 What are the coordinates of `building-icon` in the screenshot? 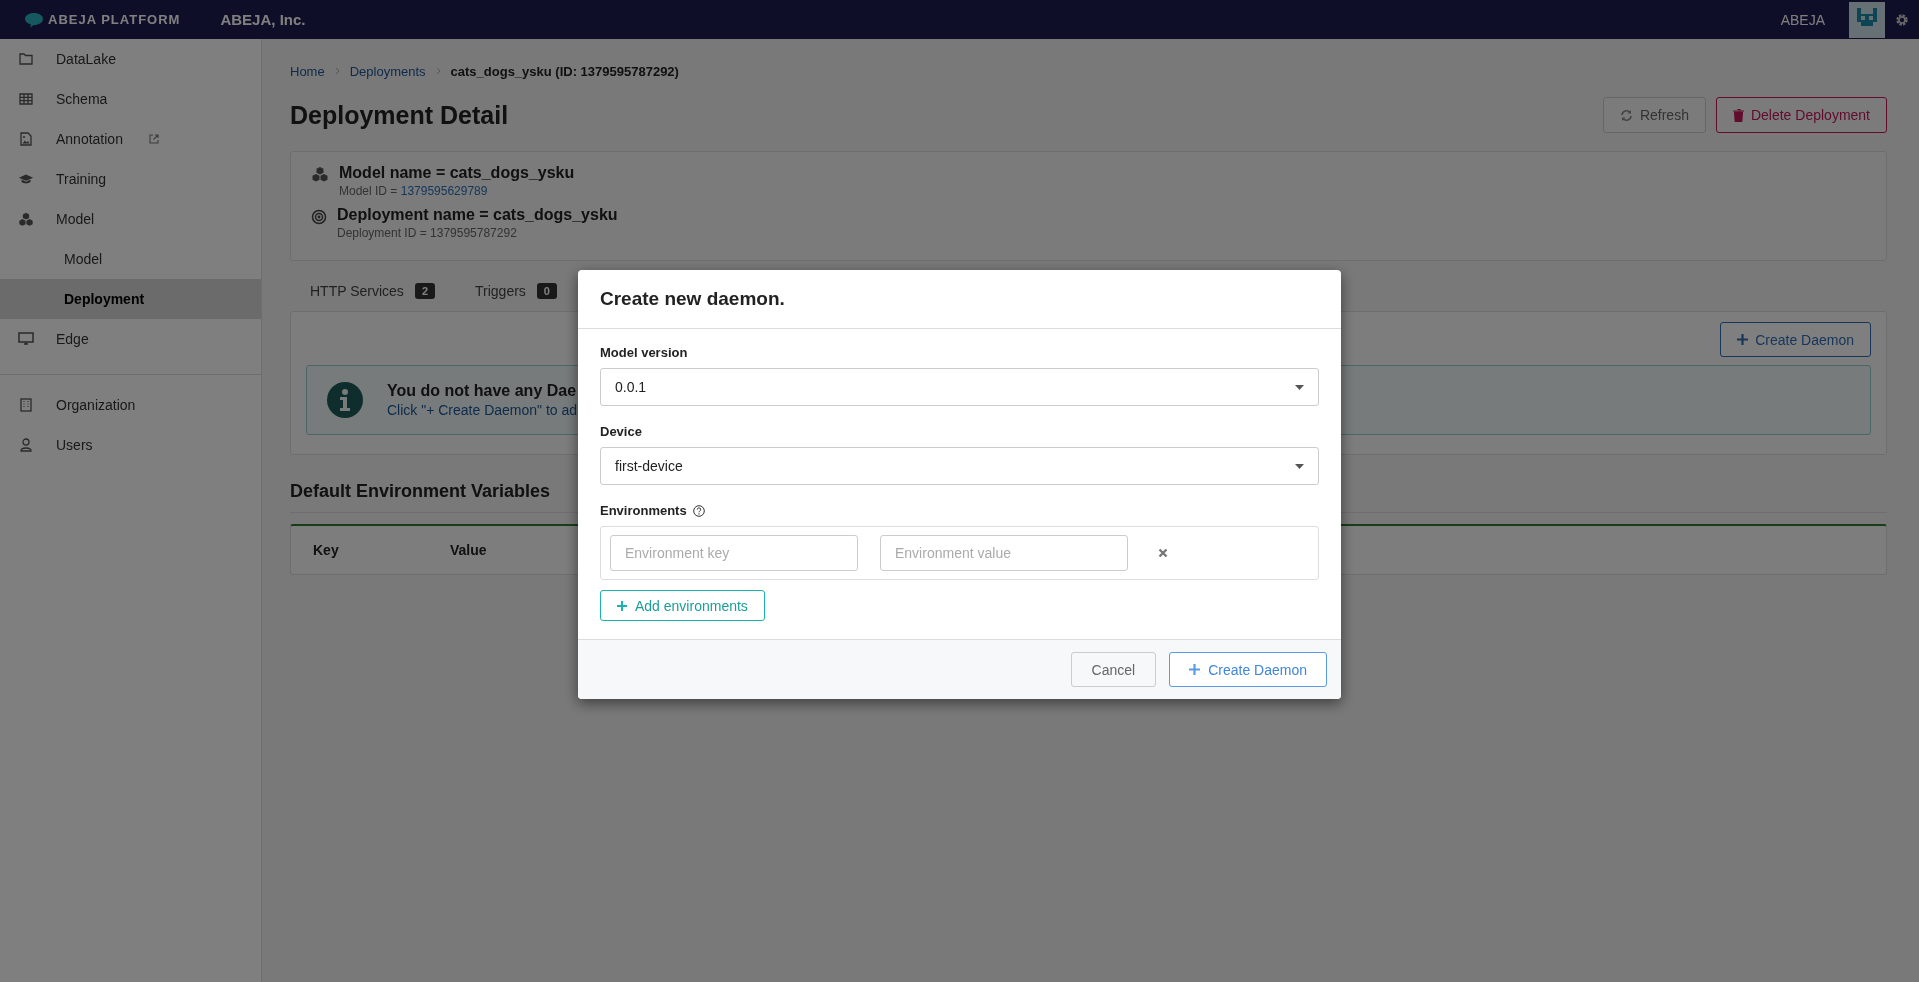 It's located at (26, 405).